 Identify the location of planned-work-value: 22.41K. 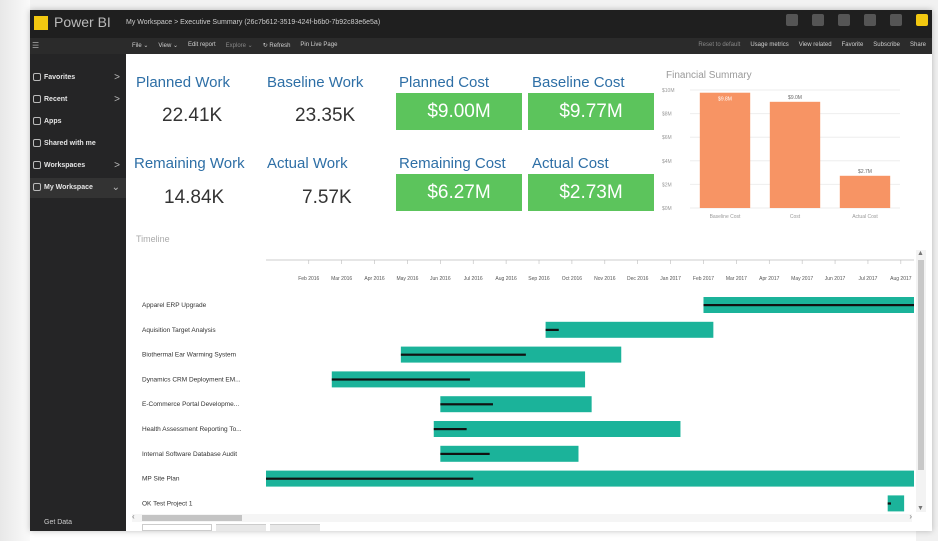
(192, 115).